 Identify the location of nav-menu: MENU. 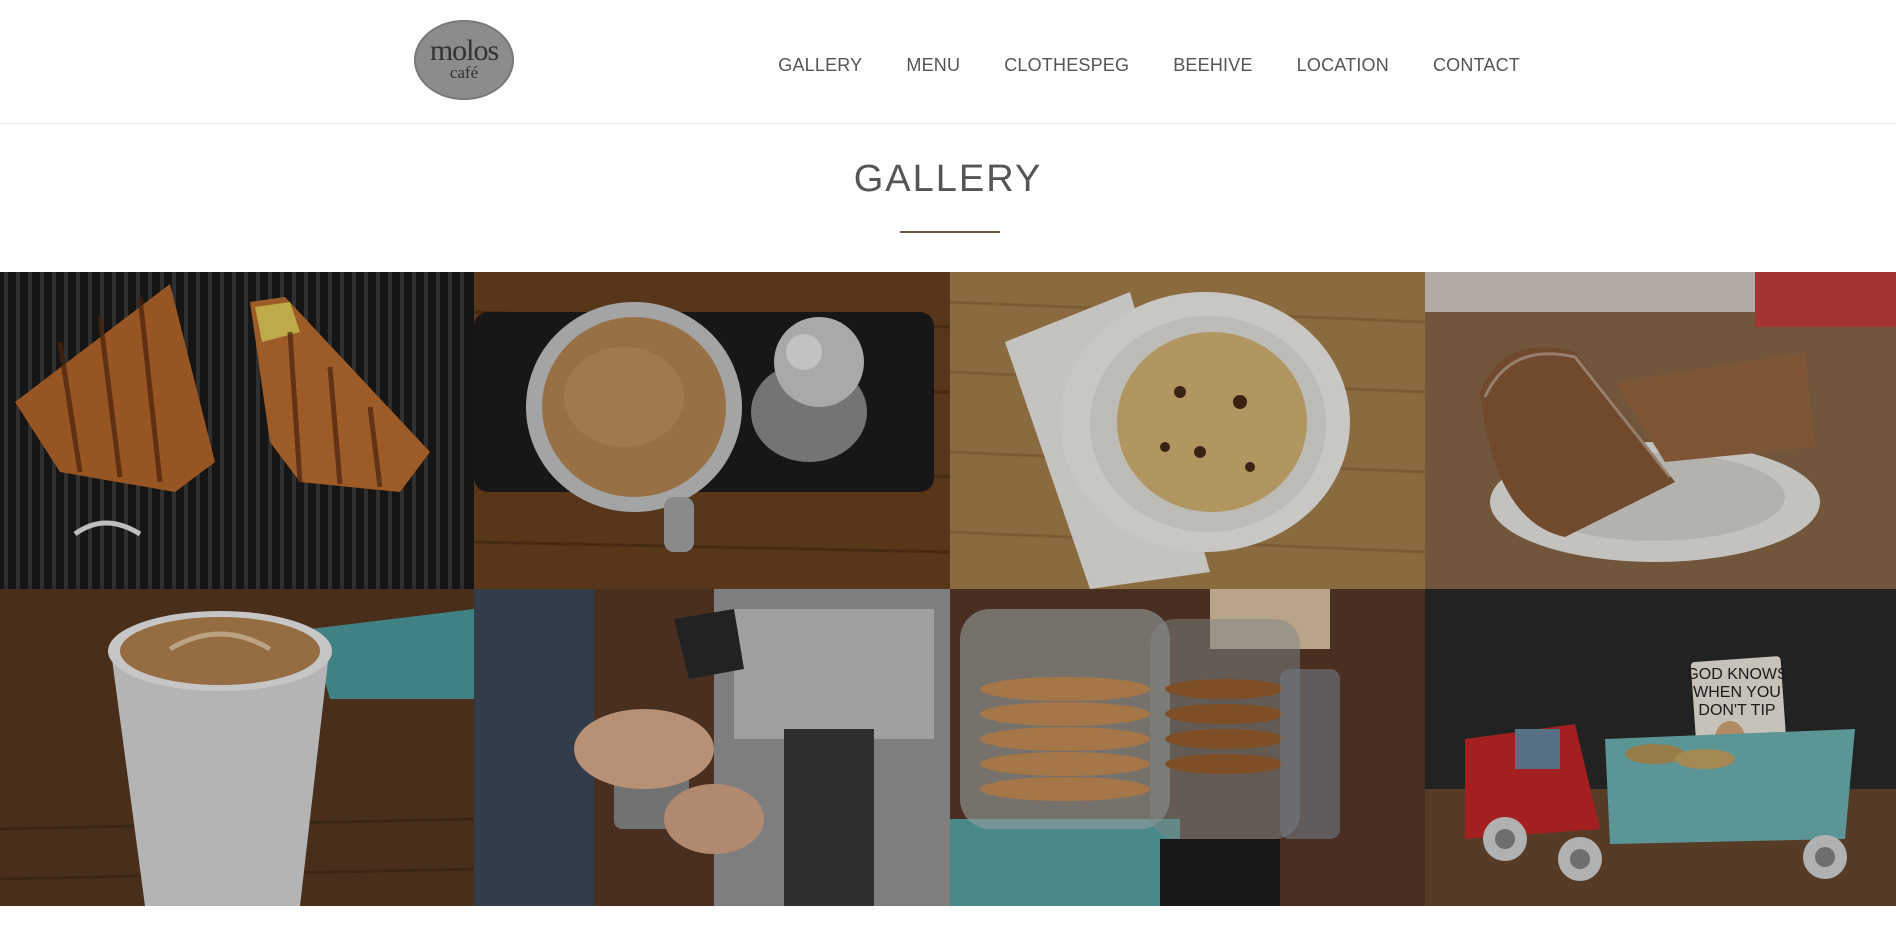
(933, 65).